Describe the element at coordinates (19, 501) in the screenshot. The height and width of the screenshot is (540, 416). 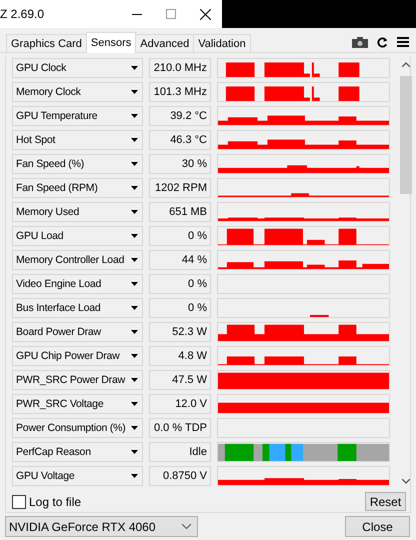
I see `checkbox` at that location.